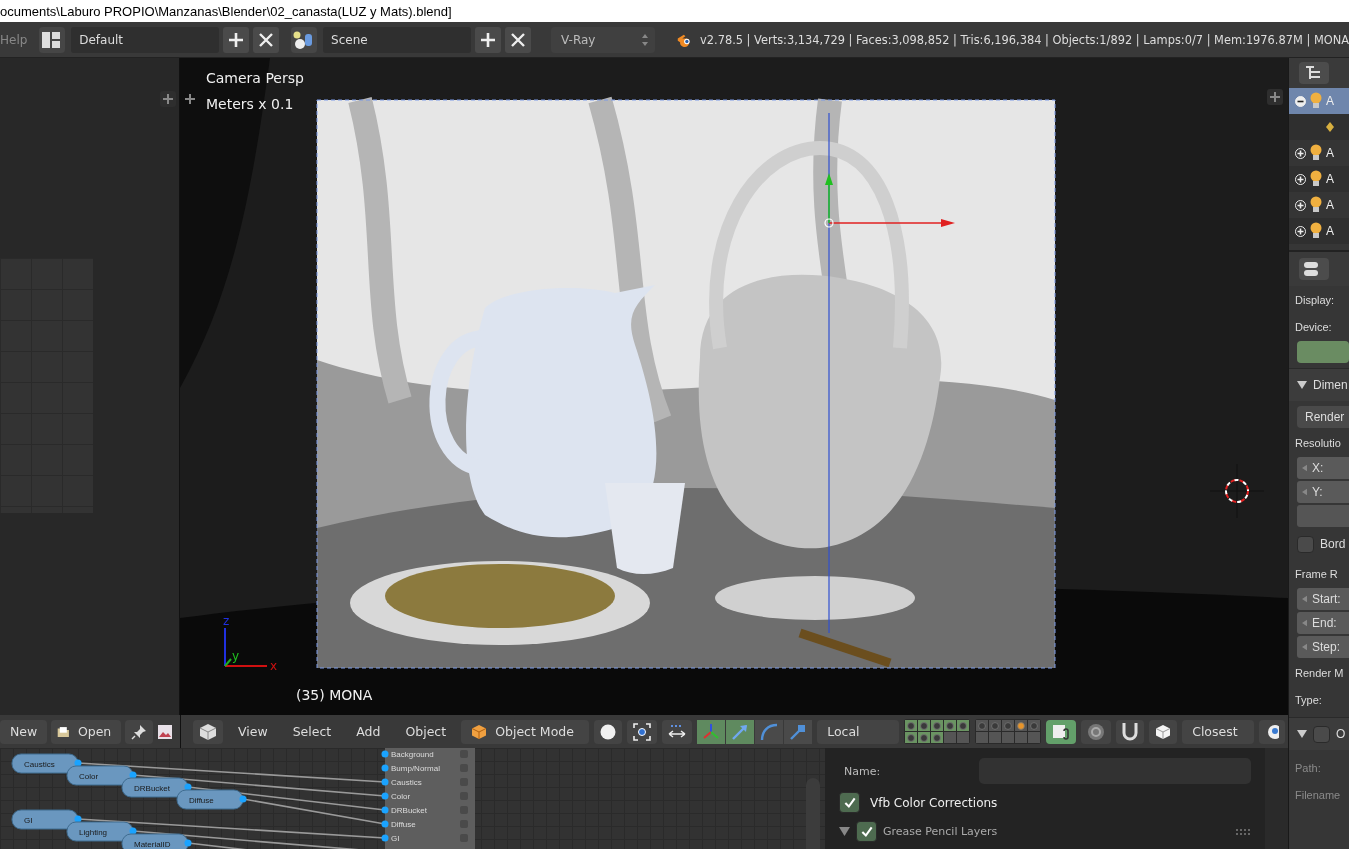 The image size is (1349, 849). What do you see at coordinates (1243, 831) in the screenshot?
I see `drag-handle-icon` at bounding box center [1243, 831].